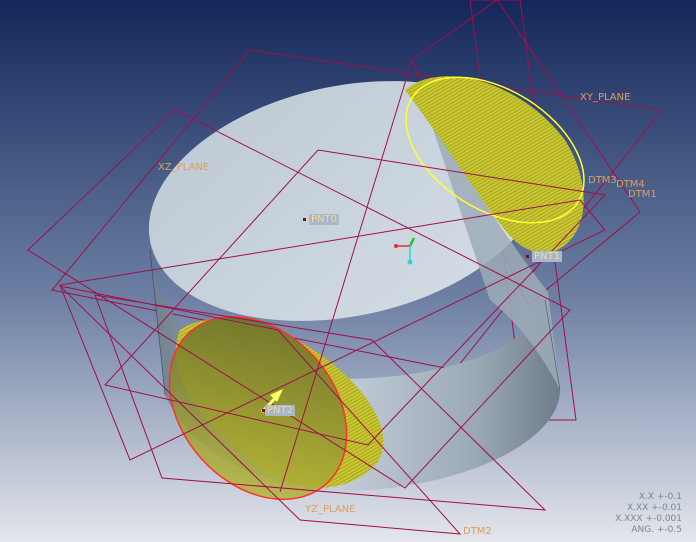  Describe the element at coordinates (648, 519) in the screenshot. I see `tolerance-x-xxx: X.XXX +-0.001` at that location.